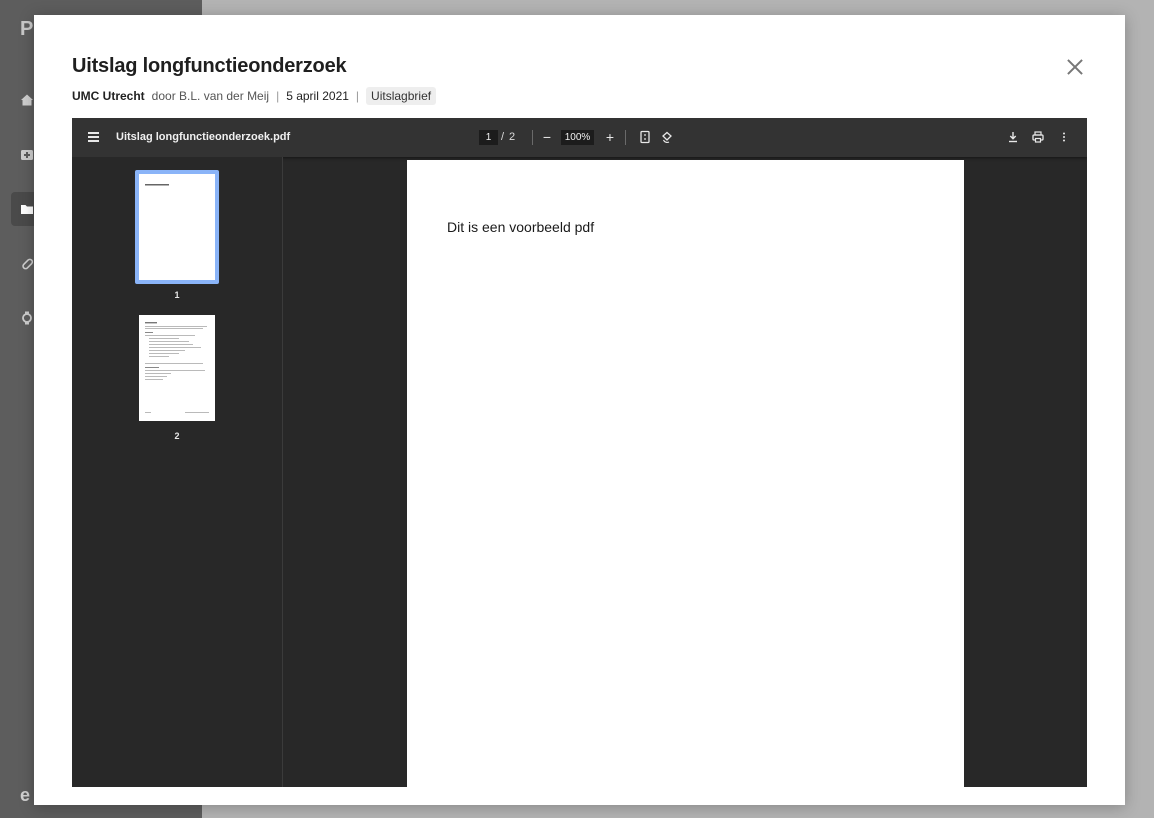 This screenshot has height=818, width=1154. I want to click on thumbnail-number: 1, so click(177, 295).